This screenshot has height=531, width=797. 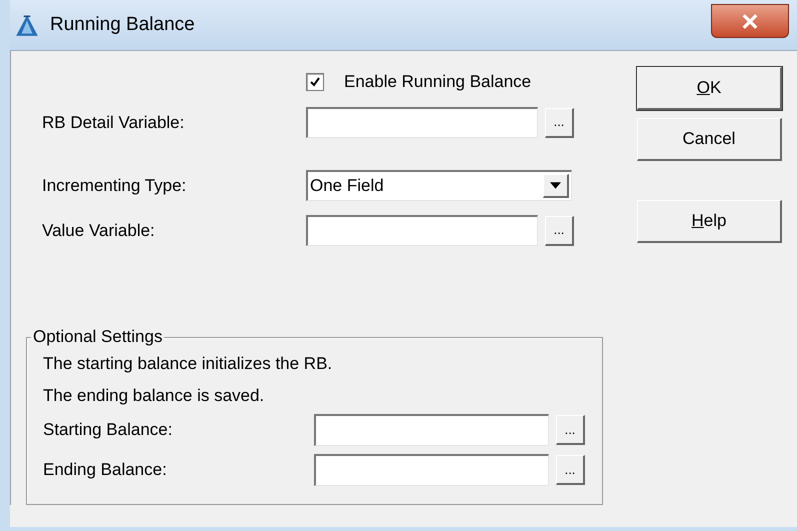 I want to click on checkmark-icon, so click(x=315, y=82).